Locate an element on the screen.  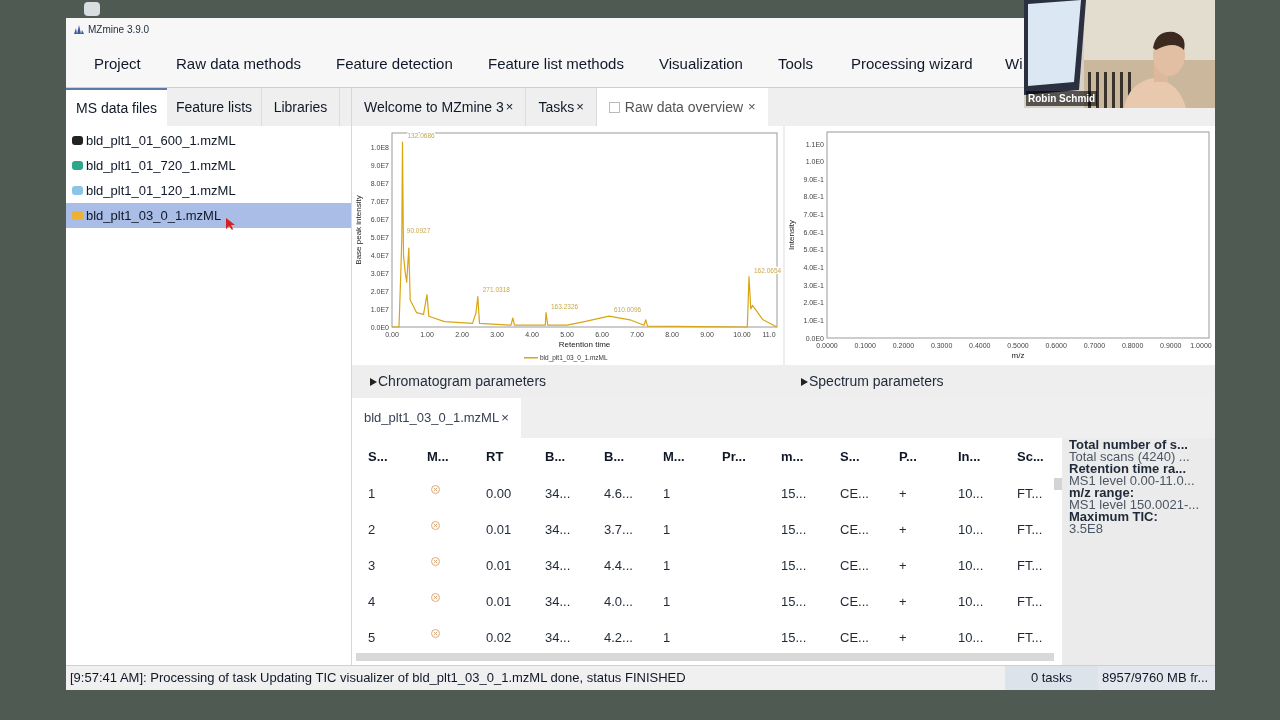
file-item: bld_plt1_03_0_1.mzML is located at coordinates (208, 215).